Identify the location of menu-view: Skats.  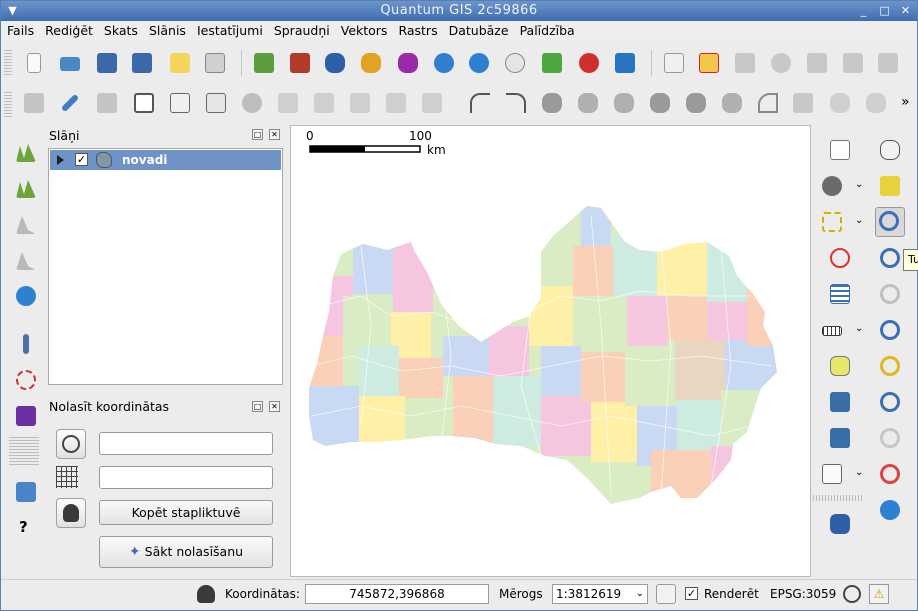
(120, 29).